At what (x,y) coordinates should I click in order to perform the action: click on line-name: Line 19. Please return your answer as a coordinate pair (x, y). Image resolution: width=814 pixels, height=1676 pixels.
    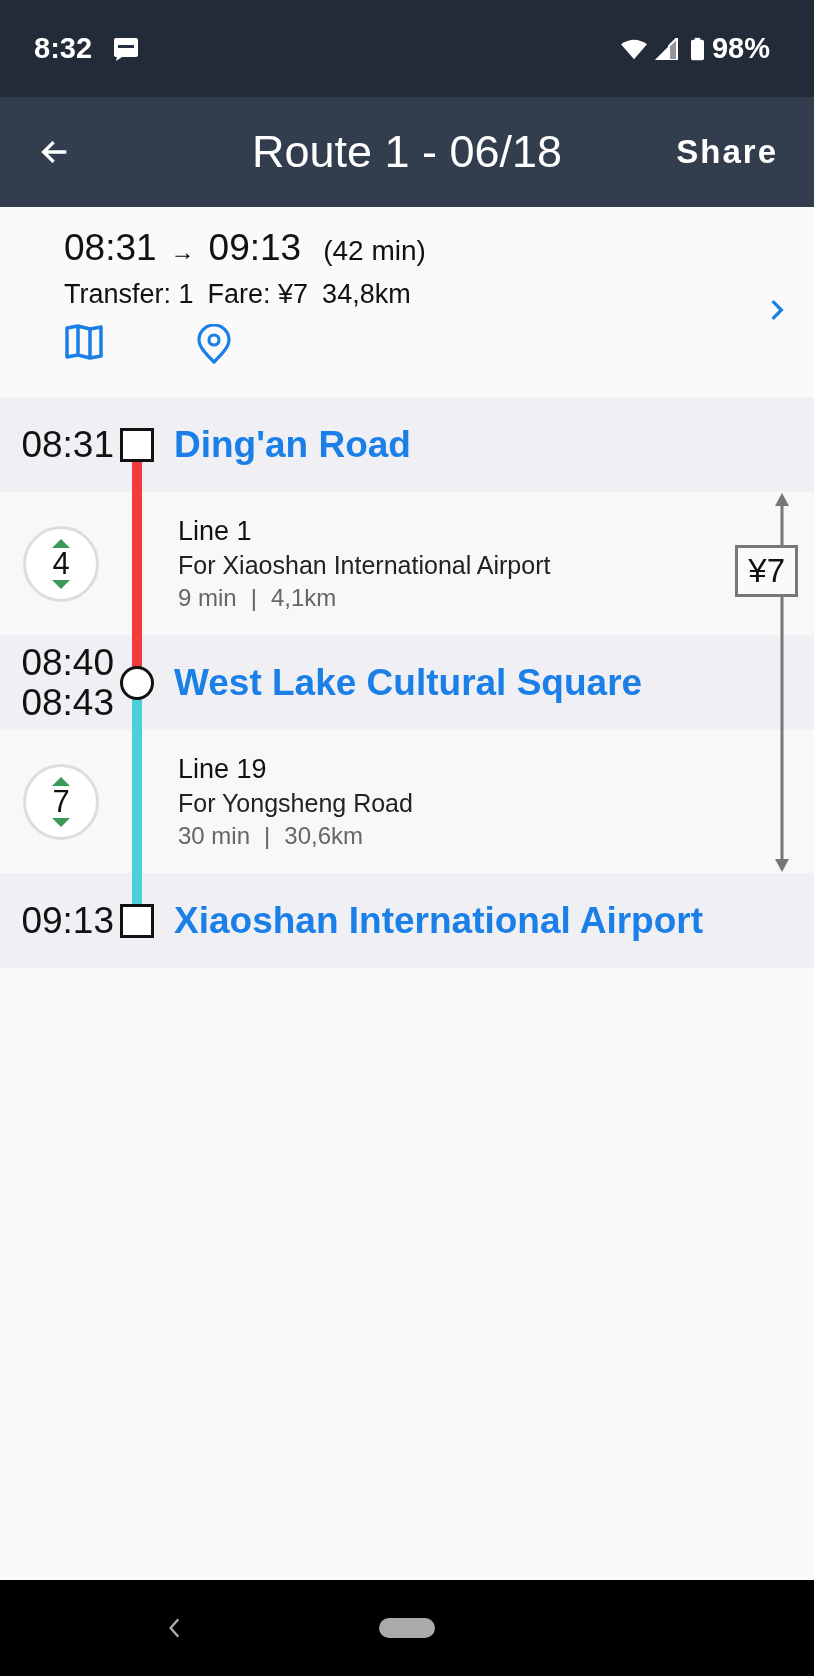
    Looking at the image, I should click on (223, 769).